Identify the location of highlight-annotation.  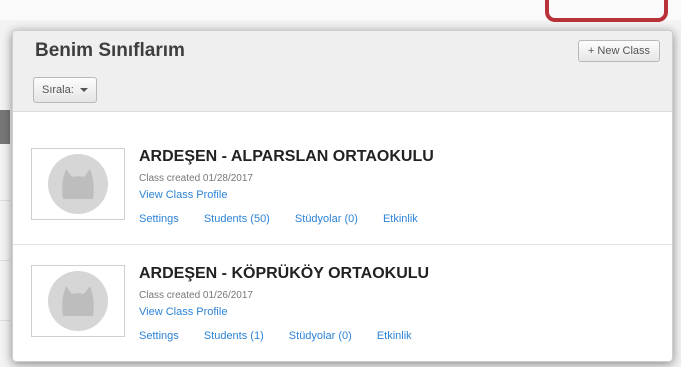
(606, 11).